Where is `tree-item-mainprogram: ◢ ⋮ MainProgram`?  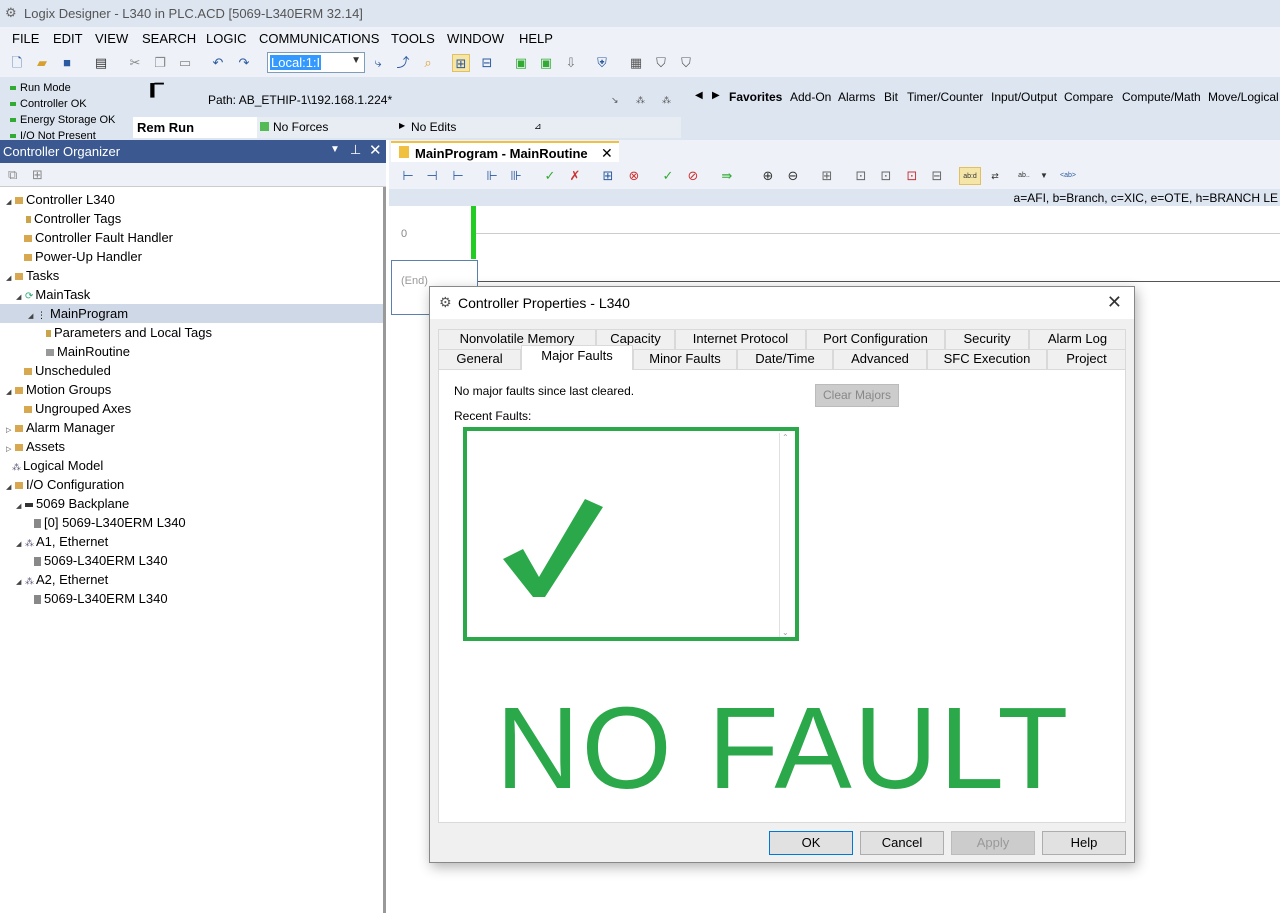 tree-item-mainprogram: ◢ ⋮ MainProgram is located at coordinates (191, 313).